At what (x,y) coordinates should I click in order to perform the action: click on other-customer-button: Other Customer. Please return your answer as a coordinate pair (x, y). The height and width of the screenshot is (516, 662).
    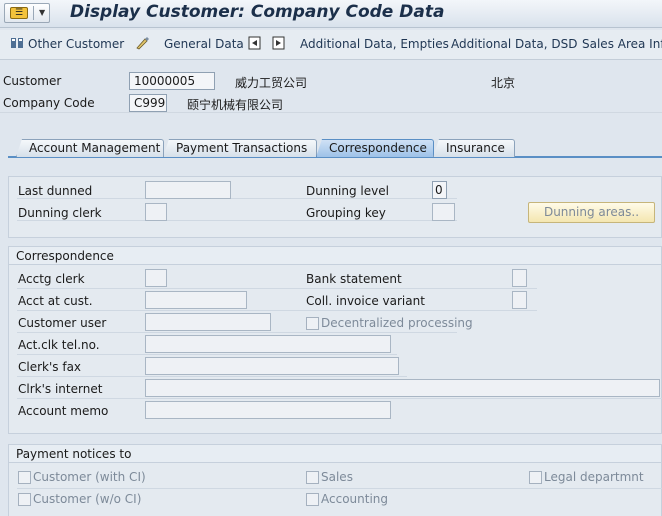
    Looking at the image, I should click on (76, 44).